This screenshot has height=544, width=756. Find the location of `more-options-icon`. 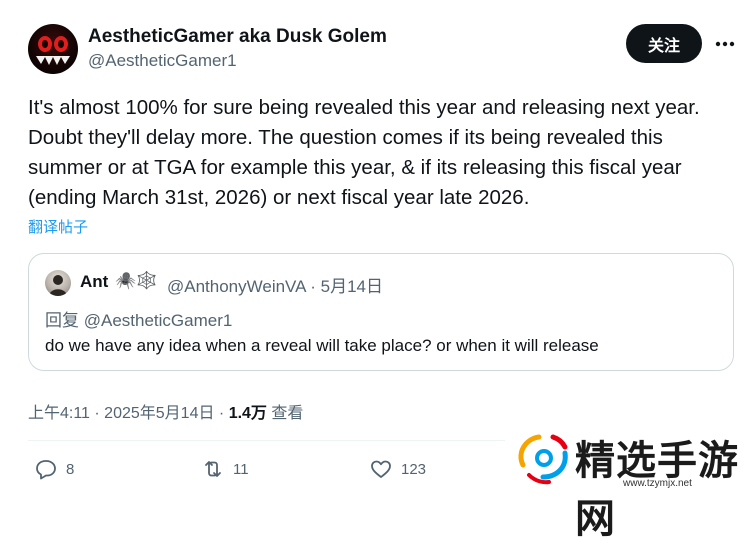

more-options-icon is located at coordinates (725, 44).